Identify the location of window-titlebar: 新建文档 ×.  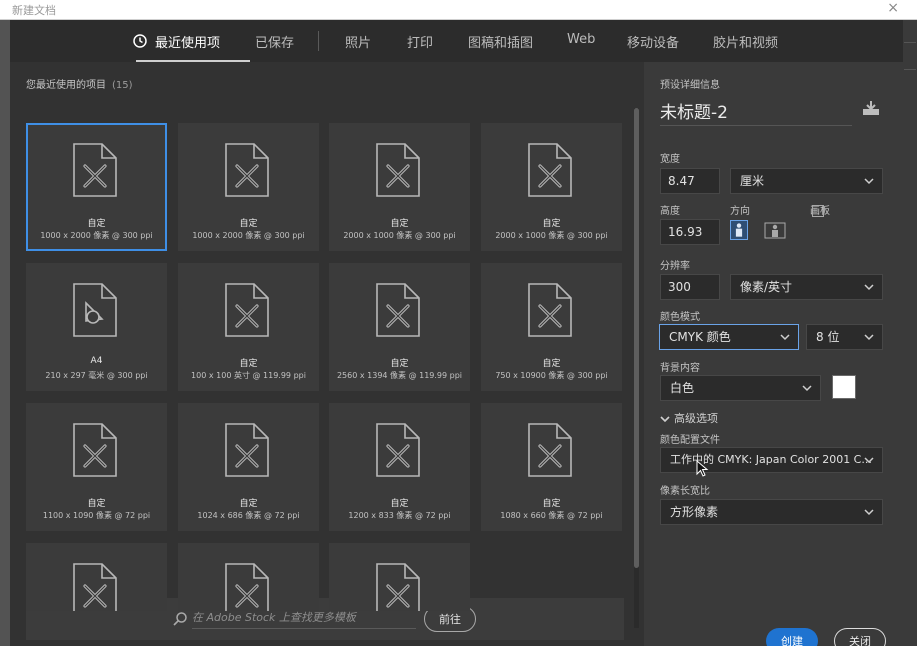
(458, 10).